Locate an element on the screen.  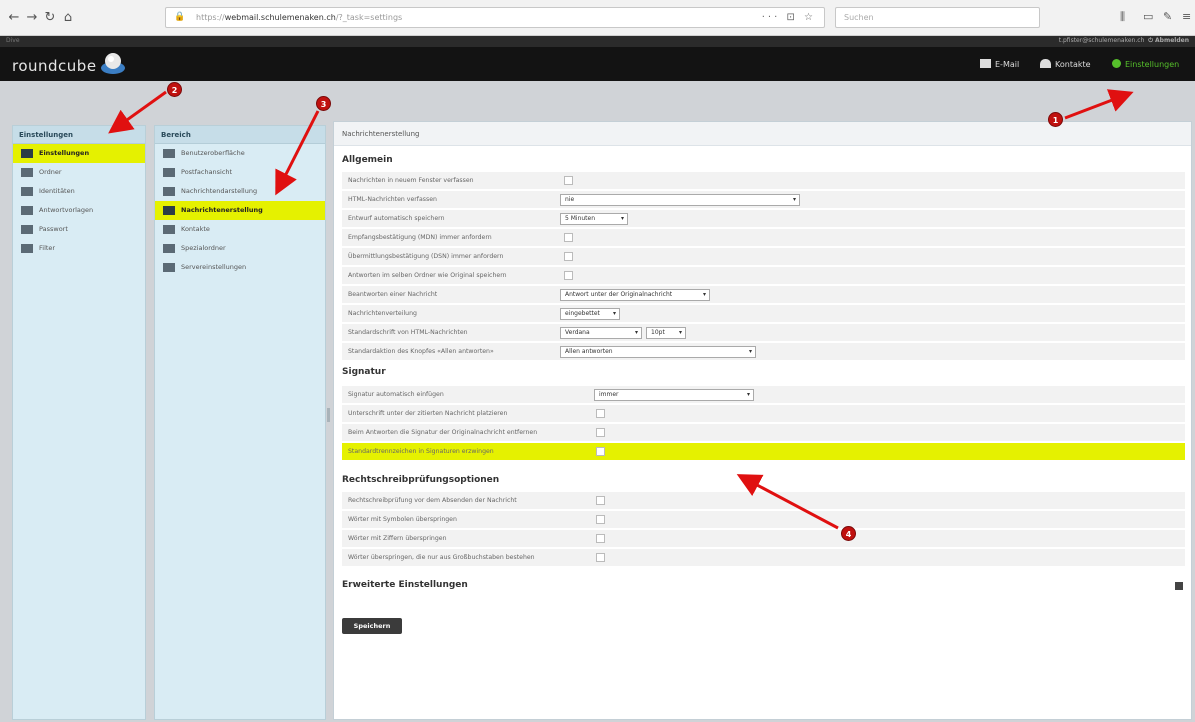
settings-row: Wörter mit Symbolen überspringen is located at coordinates (763, 520).